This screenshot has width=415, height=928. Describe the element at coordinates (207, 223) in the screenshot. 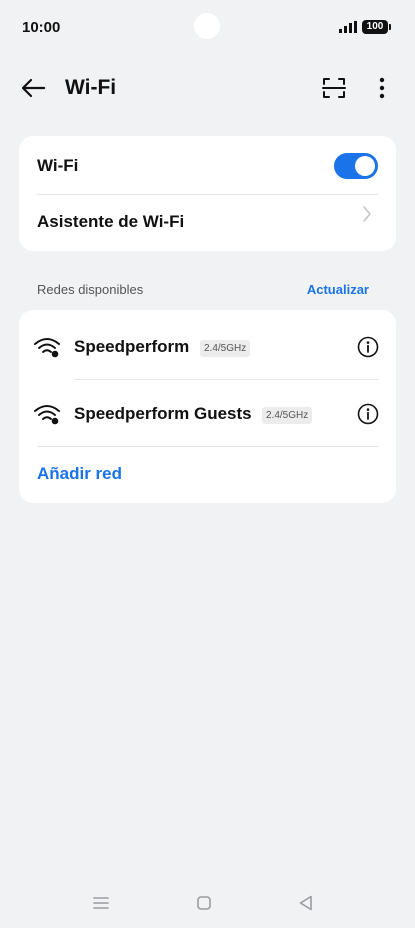

I see `wifi-assistant-row: Asistente de Wi-Fi` at that location.